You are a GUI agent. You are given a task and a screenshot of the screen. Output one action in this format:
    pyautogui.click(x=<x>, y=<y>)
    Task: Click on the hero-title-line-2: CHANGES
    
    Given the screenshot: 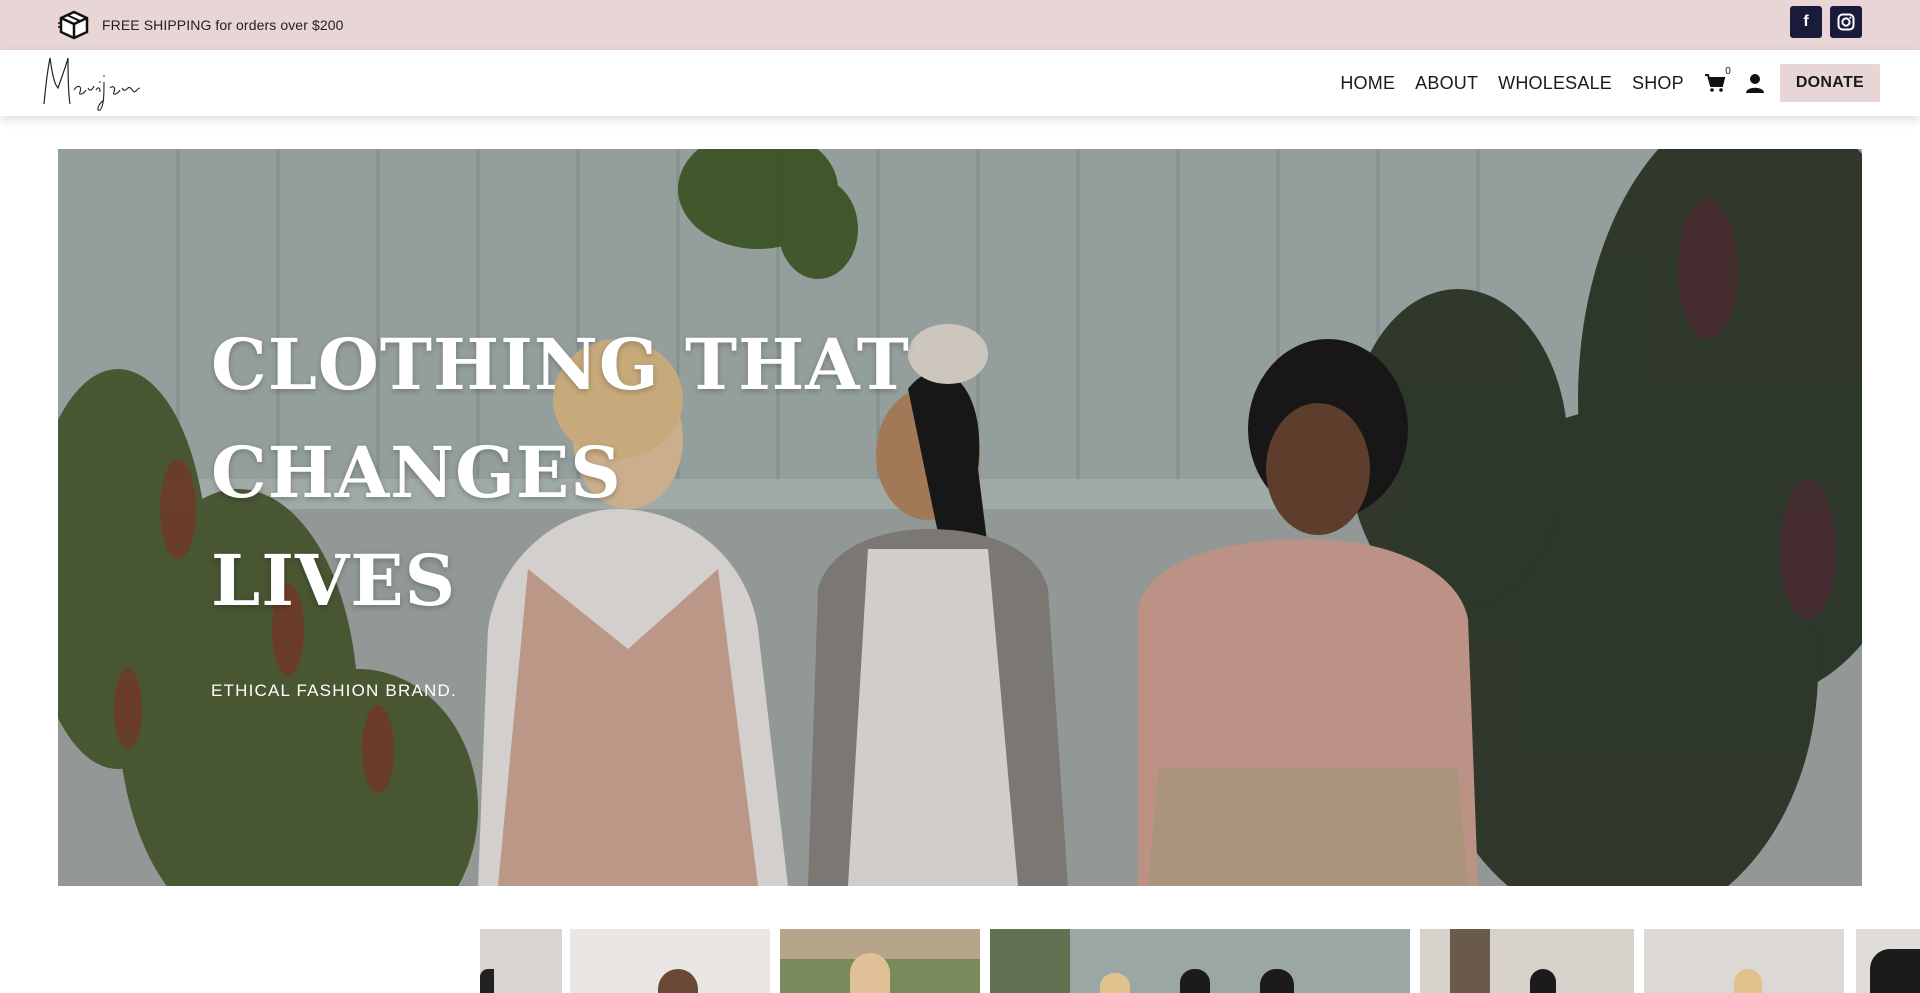 What is the action you would take?
    pyautogui.click(x=416, y=472)
    